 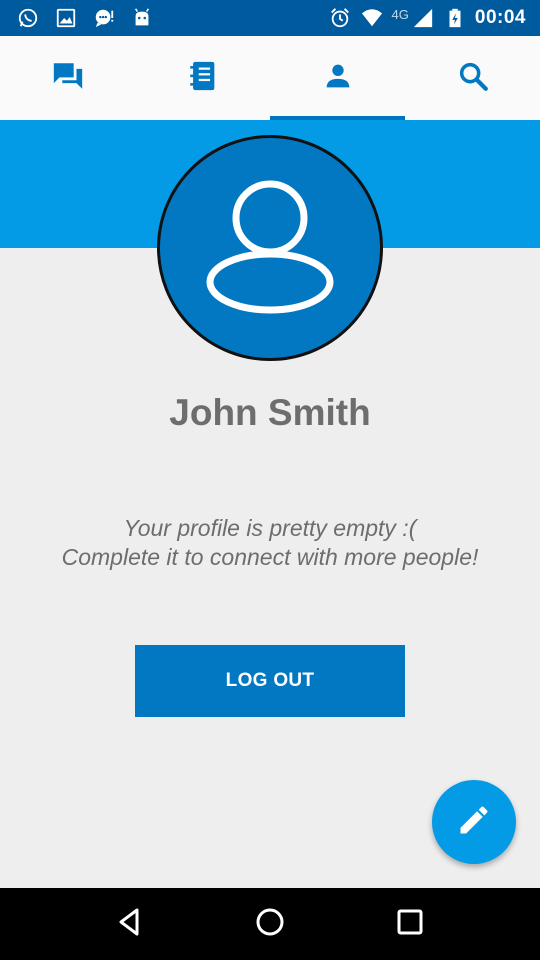 I want to click on tab-chats, so click(x=67, y=78).